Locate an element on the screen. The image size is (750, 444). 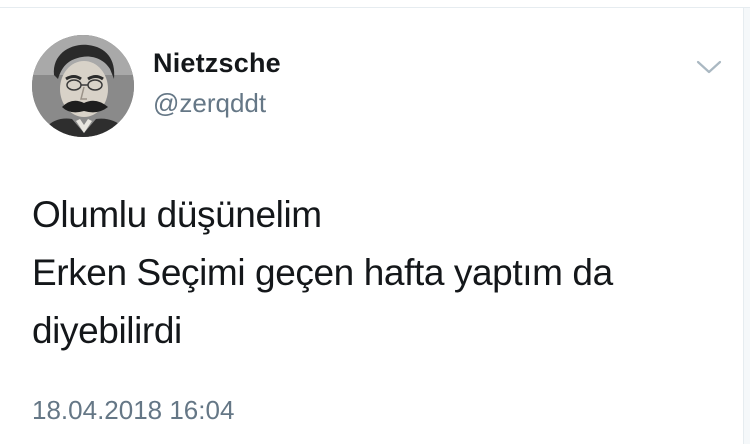
chevron-down-icon is located at coordinates (709, 67).